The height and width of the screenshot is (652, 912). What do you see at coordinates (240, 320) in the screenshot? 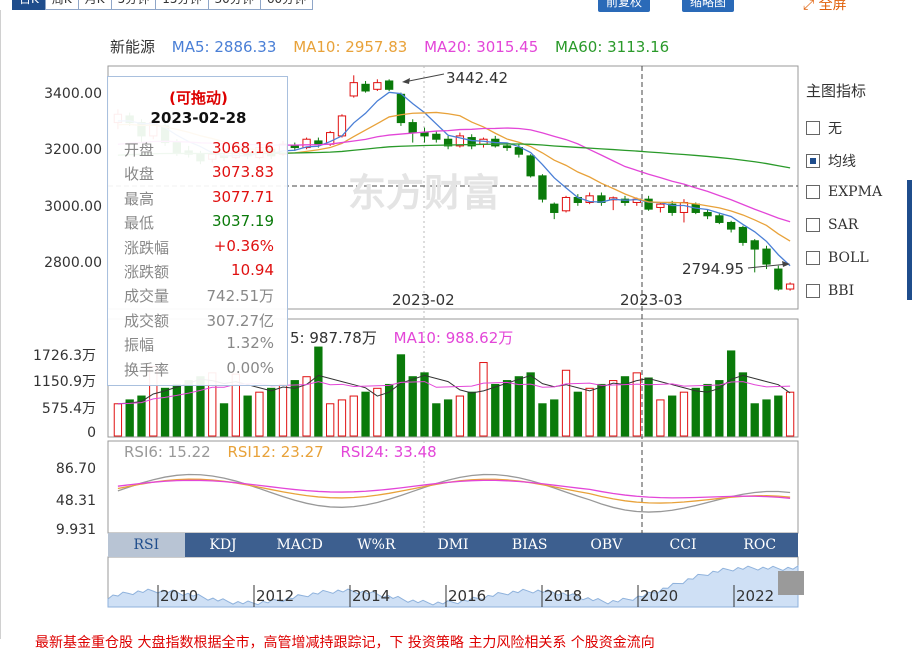
I see `tooltip-value: 307.27亿` at bounding box center [240, 320].